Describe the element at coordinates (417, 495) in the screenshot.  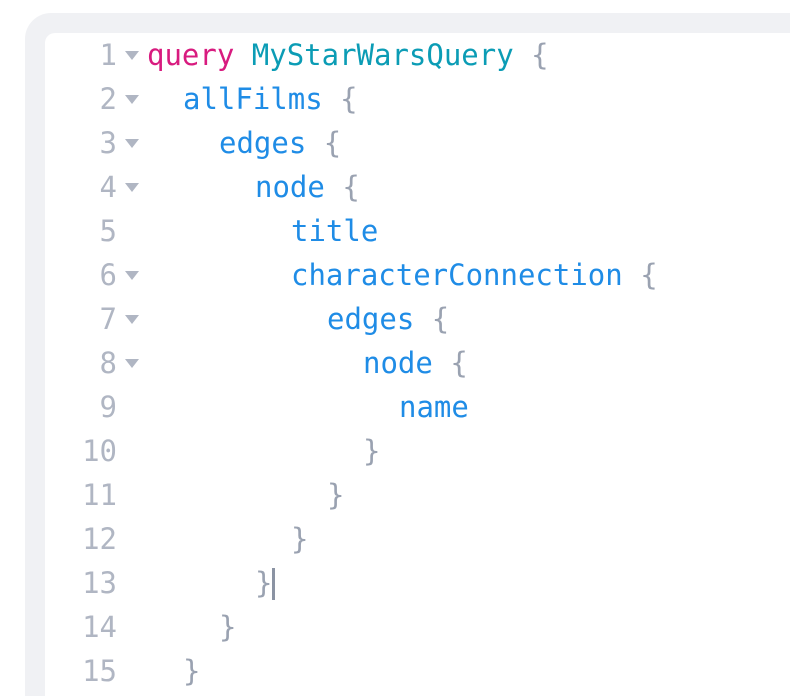
I see `code-line: 11}` at that location.